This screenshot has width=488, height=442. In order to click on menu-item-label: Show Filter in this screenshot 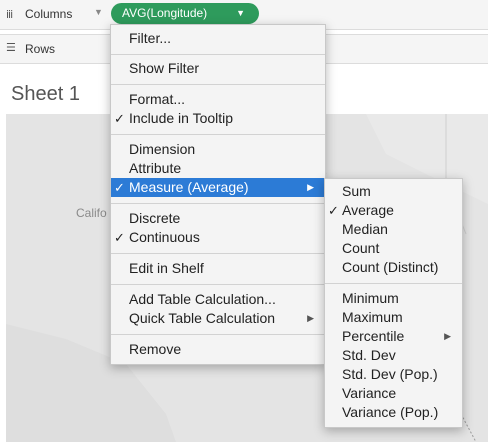, I will do `click(164, 68)`.